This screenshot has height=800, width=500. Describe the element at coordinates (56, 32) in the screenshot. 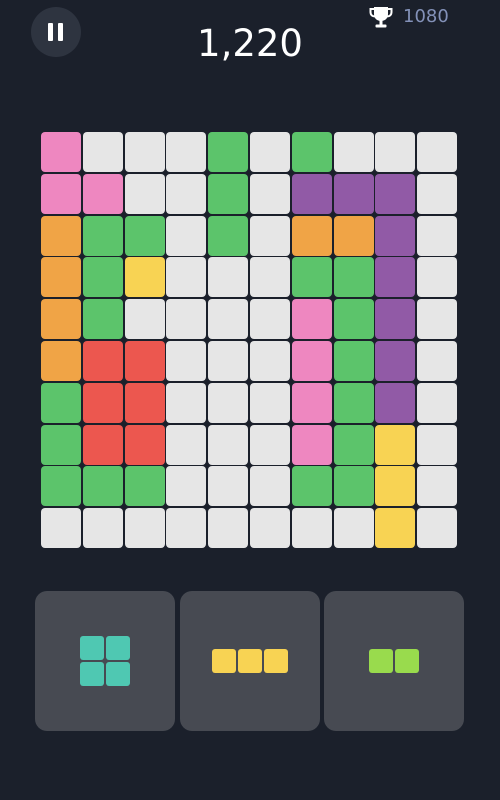

I see `pause-button` at that location.